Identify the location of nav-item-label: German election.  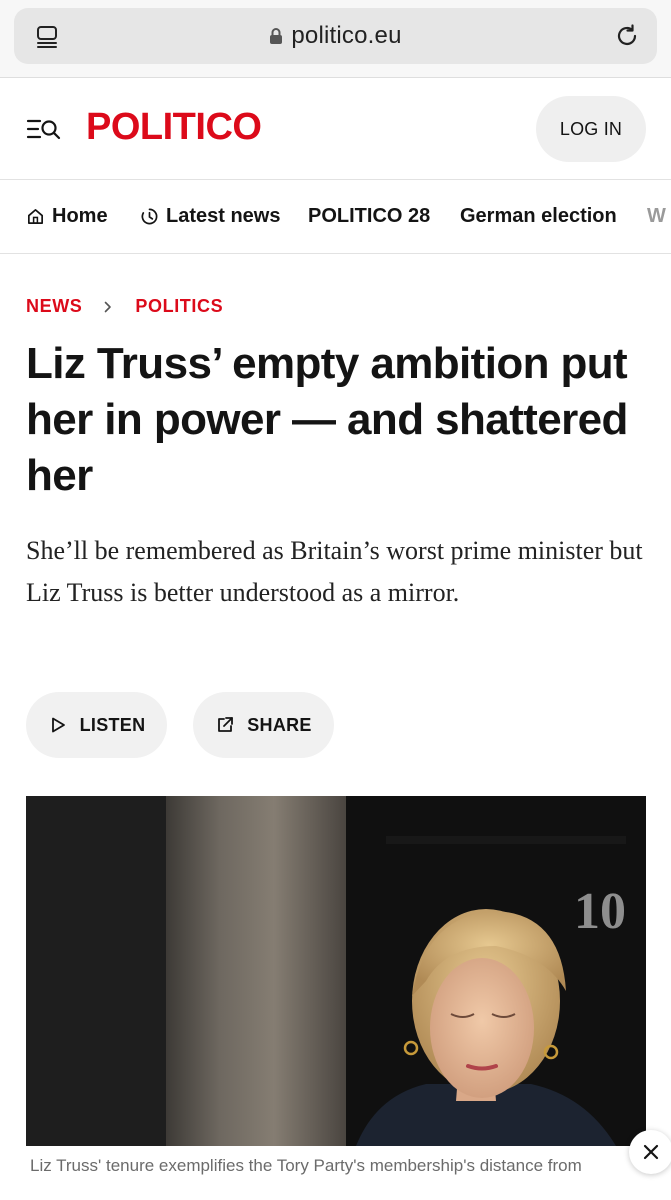
(538, 216).